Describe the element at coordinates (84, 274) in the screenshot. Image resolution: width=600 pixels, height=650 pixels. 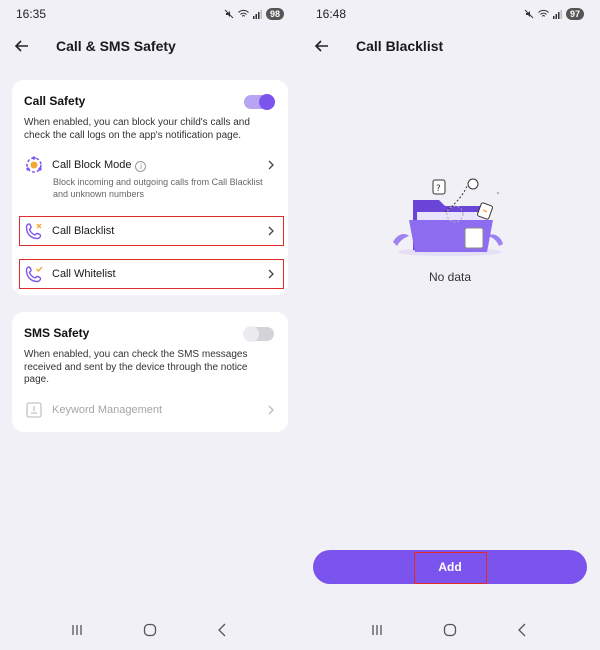
I see `call-whitelist-label: Call Whitelist` at that location.